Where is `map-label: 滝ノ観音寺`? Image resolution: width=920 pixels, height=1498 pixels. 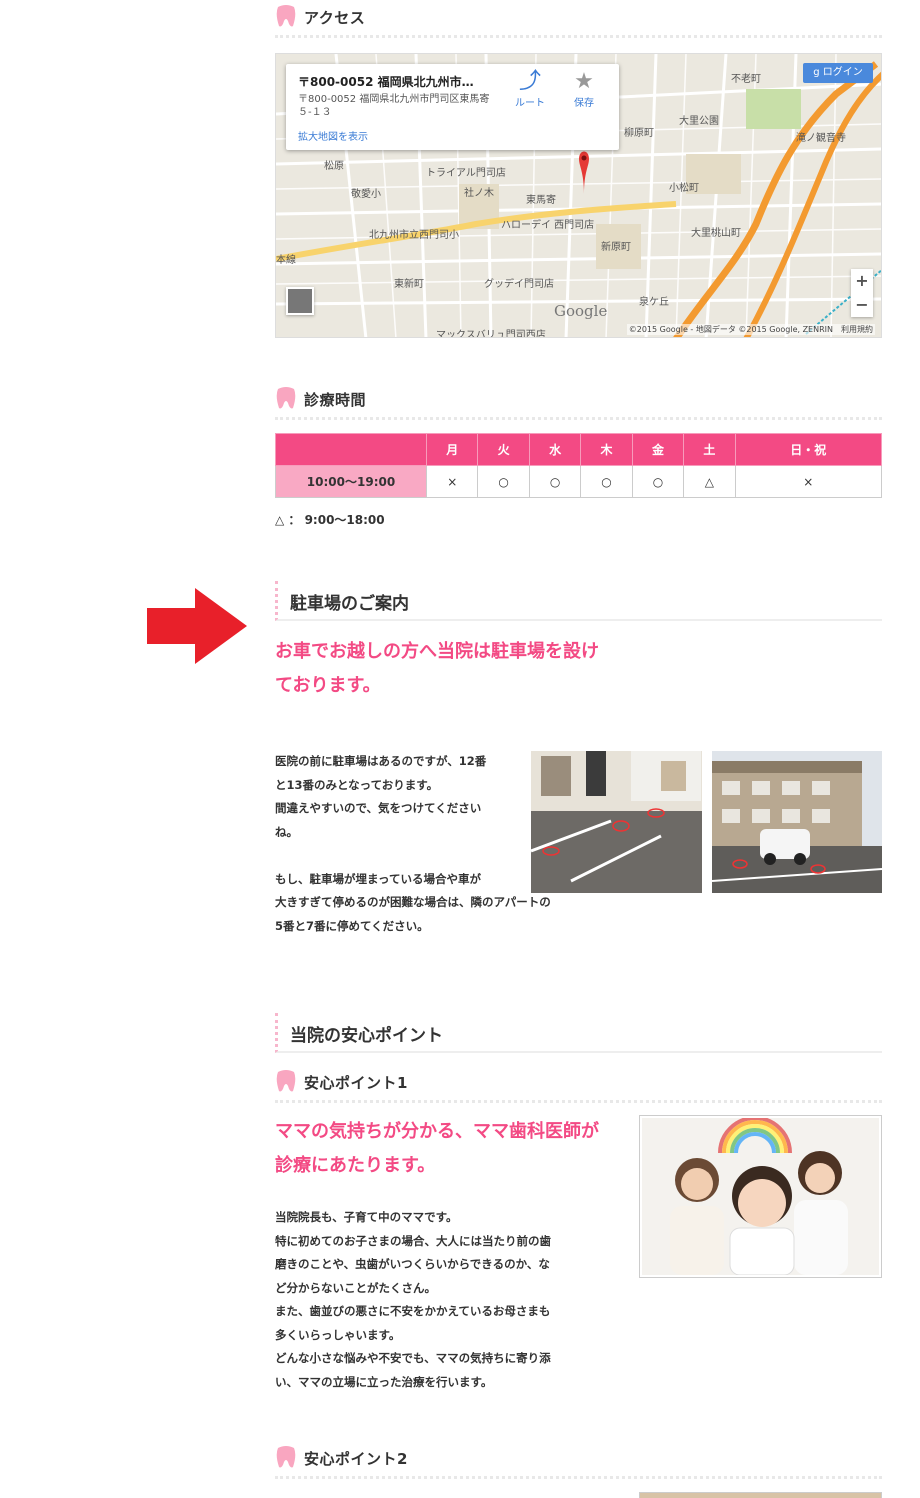
map-label: 滝ノ観音寺 is located at coordinates (821, 138).